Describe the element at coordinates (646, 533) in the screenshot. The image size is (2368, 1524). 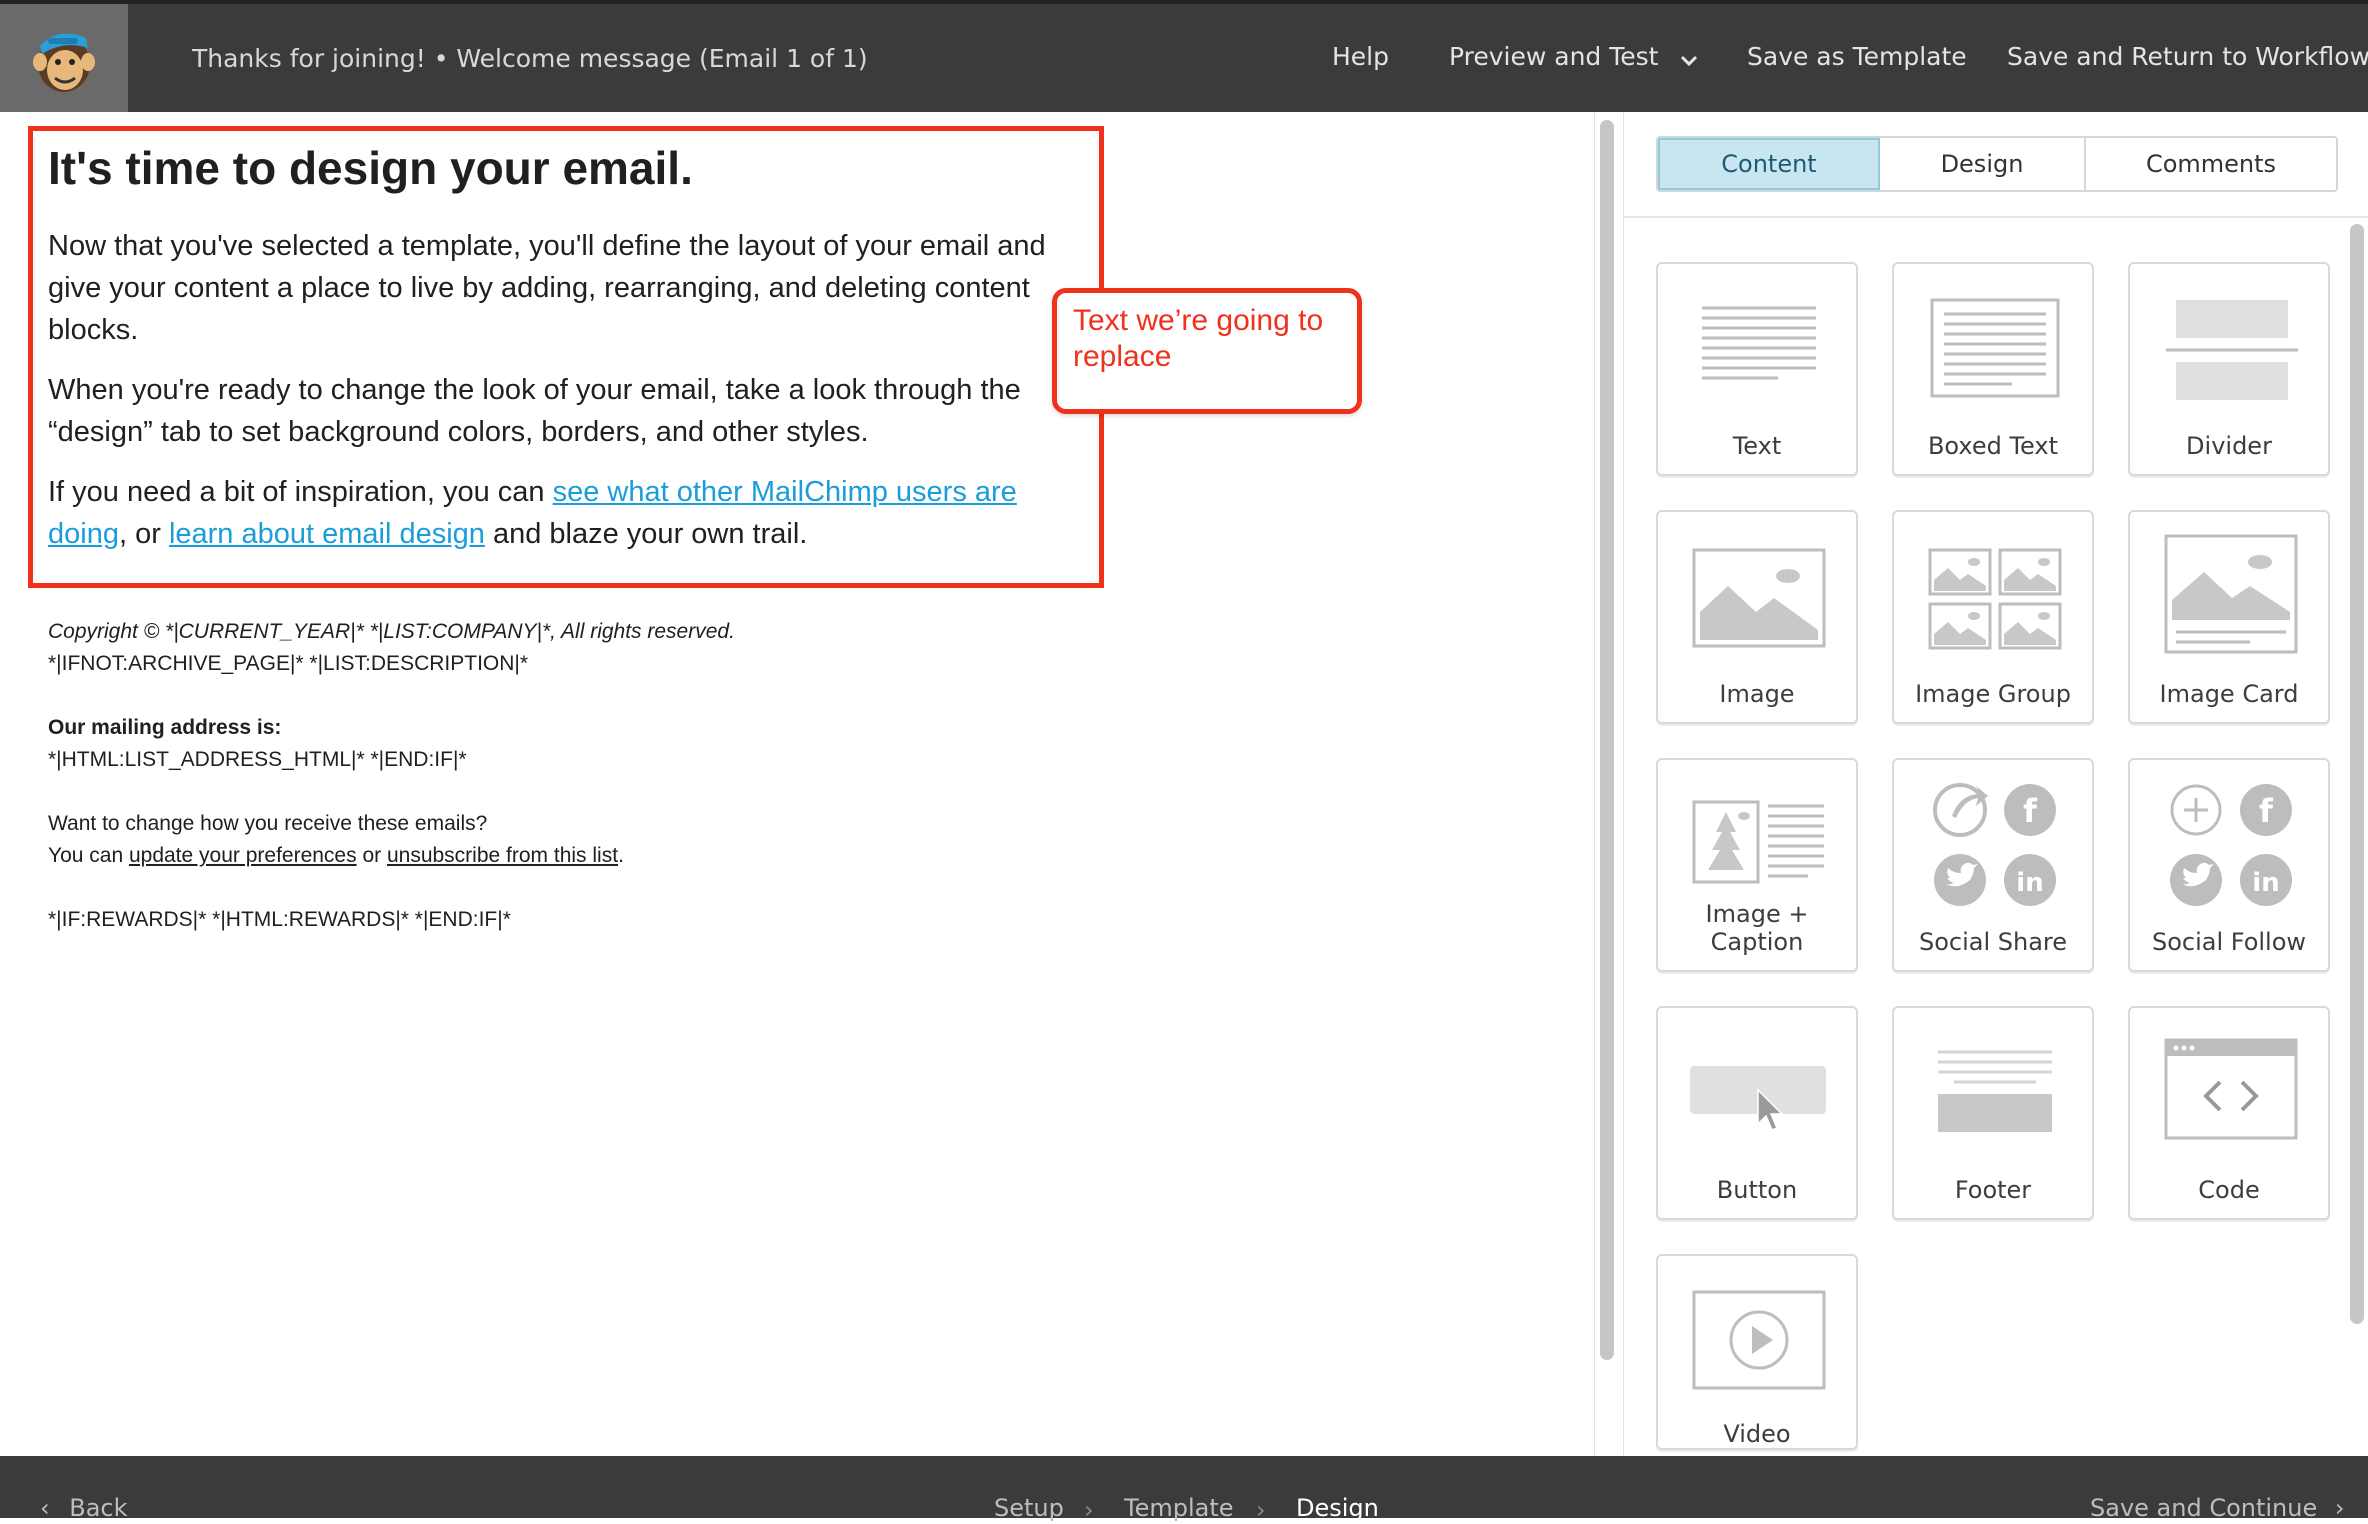
I see `paragraph-3-text: and blaze your own trail.` at that location.